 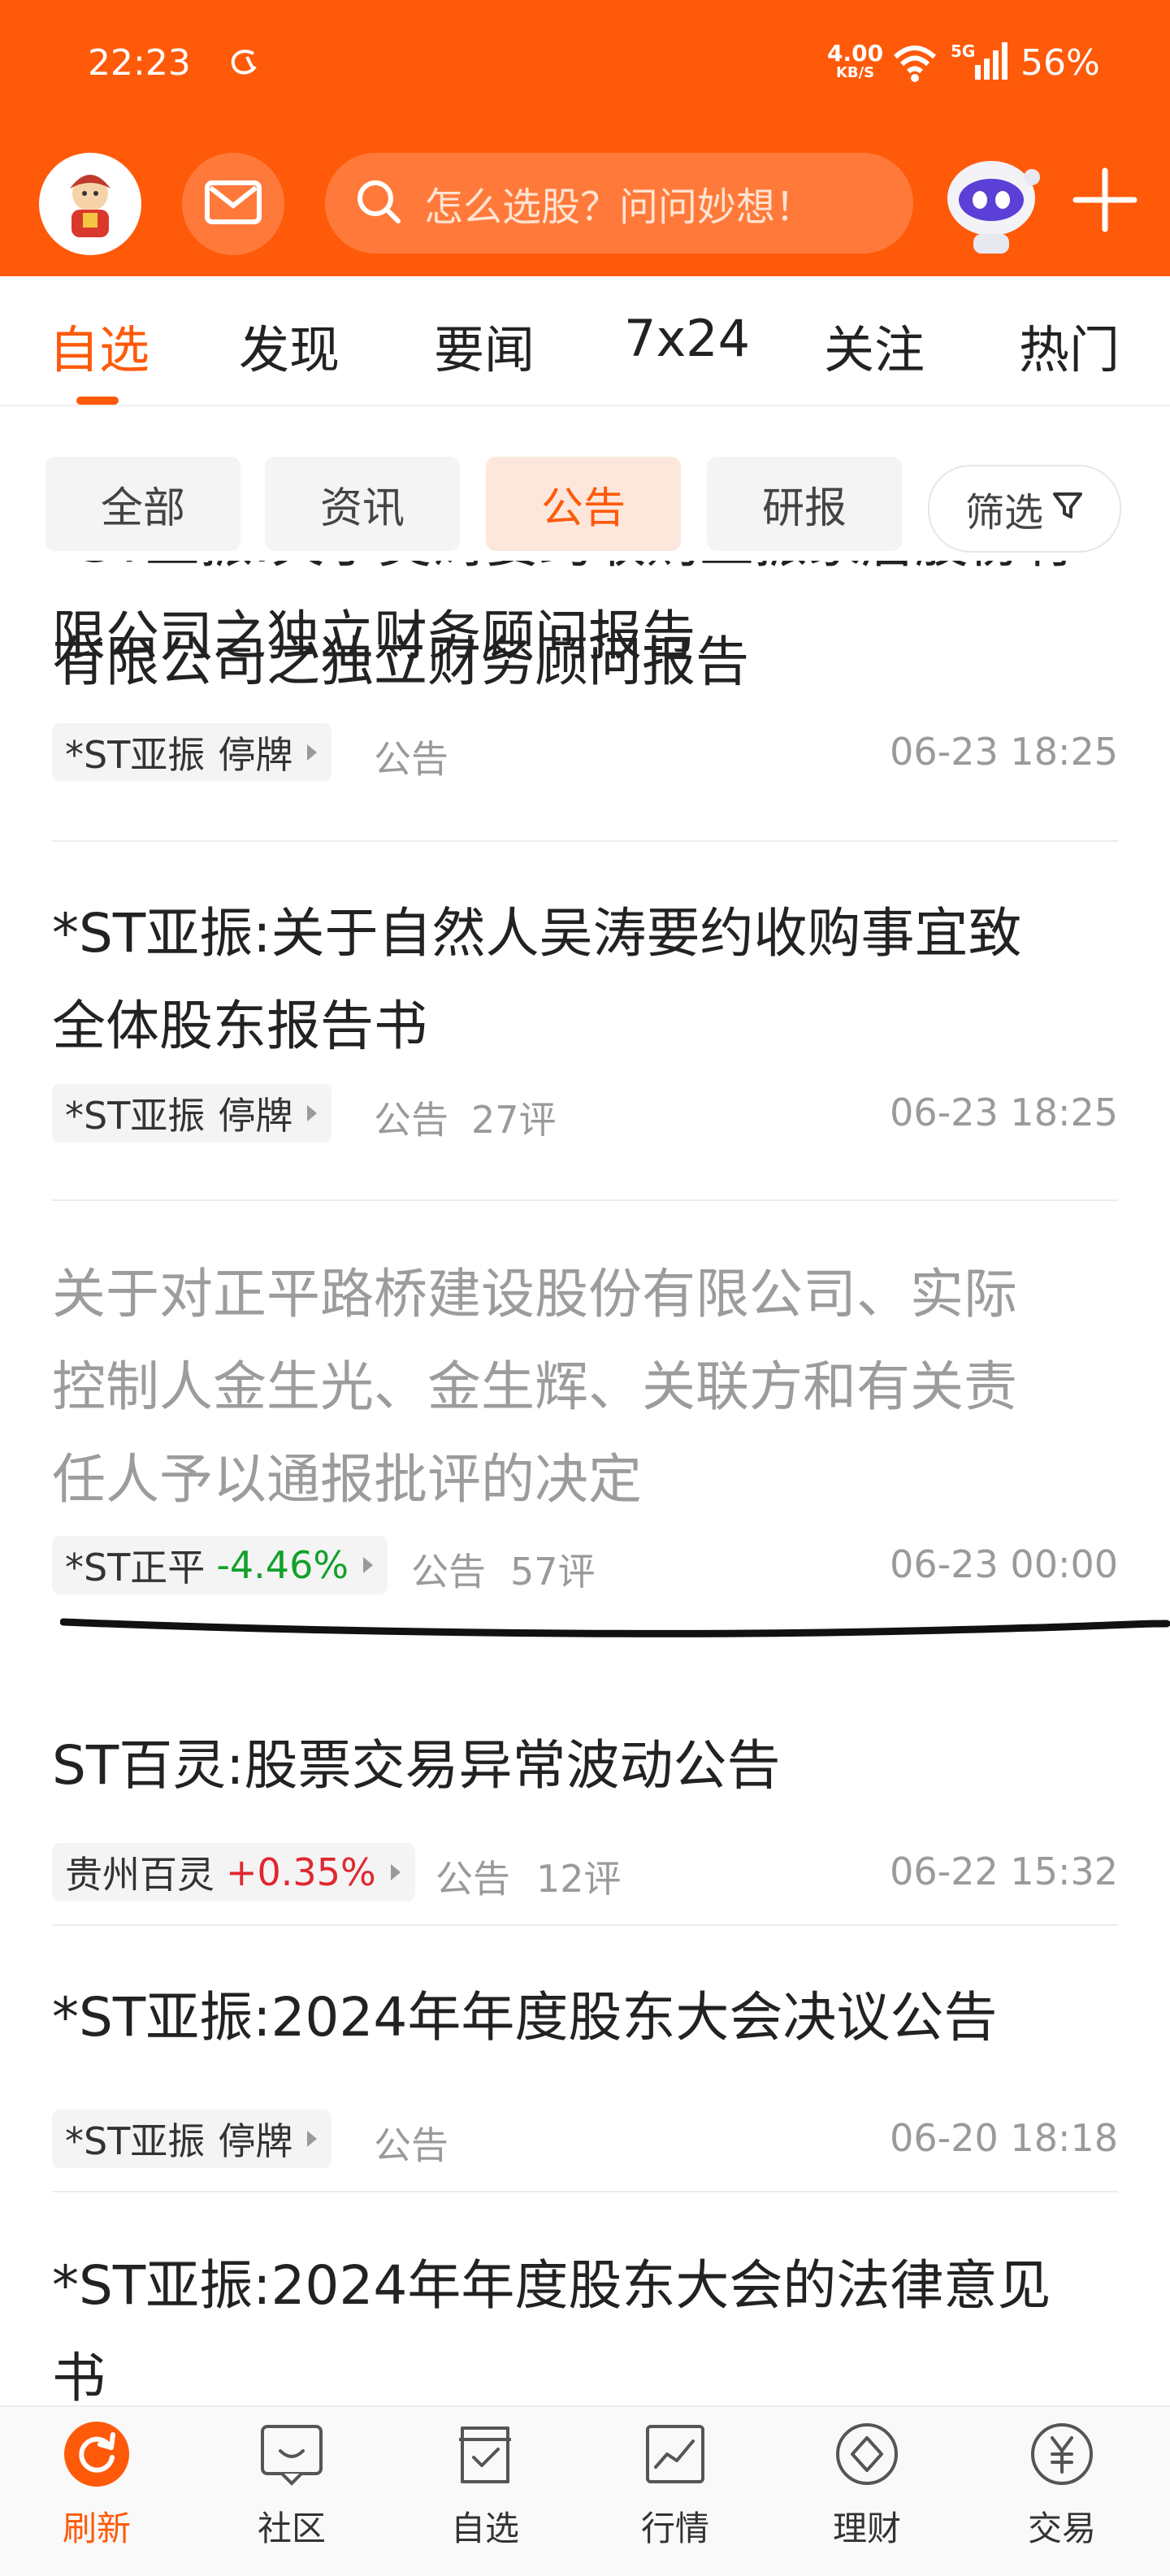 What do you see at coordinates (514, 1120) in the screenshot?
I see `item-comments: 27评` at bounding box center [514, 1120].